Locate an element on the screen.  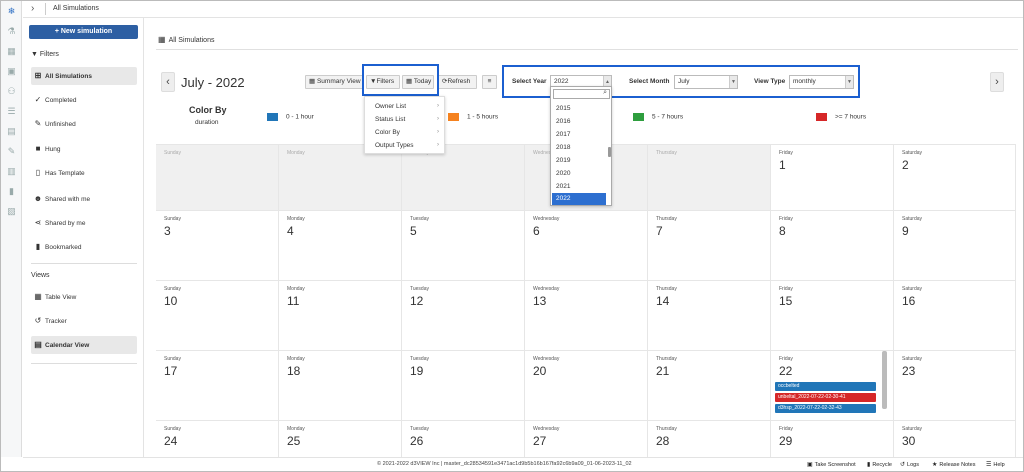
simulation-event: occbelted is located at coordinates (825, 386).